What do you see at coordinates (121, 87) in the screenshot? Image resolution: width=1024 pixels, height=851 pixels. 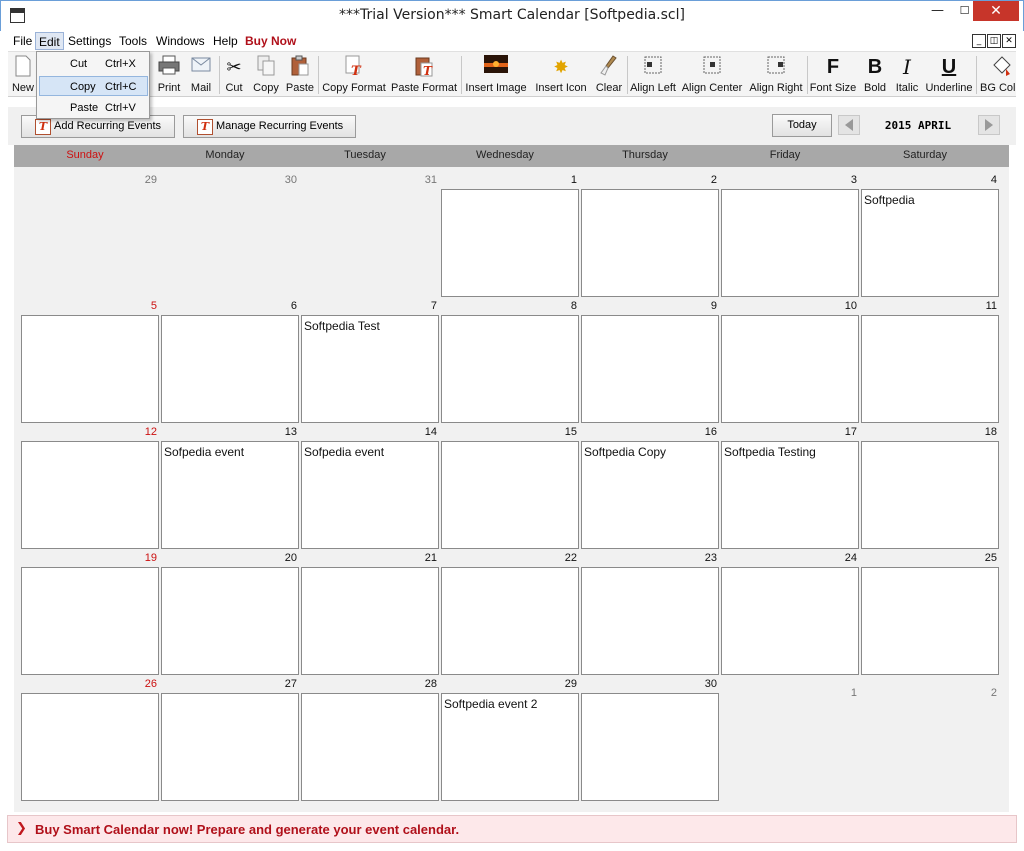 I see `edit-menu-copy-shortcut: Ctrl+C` at bounding box center [121, 87].